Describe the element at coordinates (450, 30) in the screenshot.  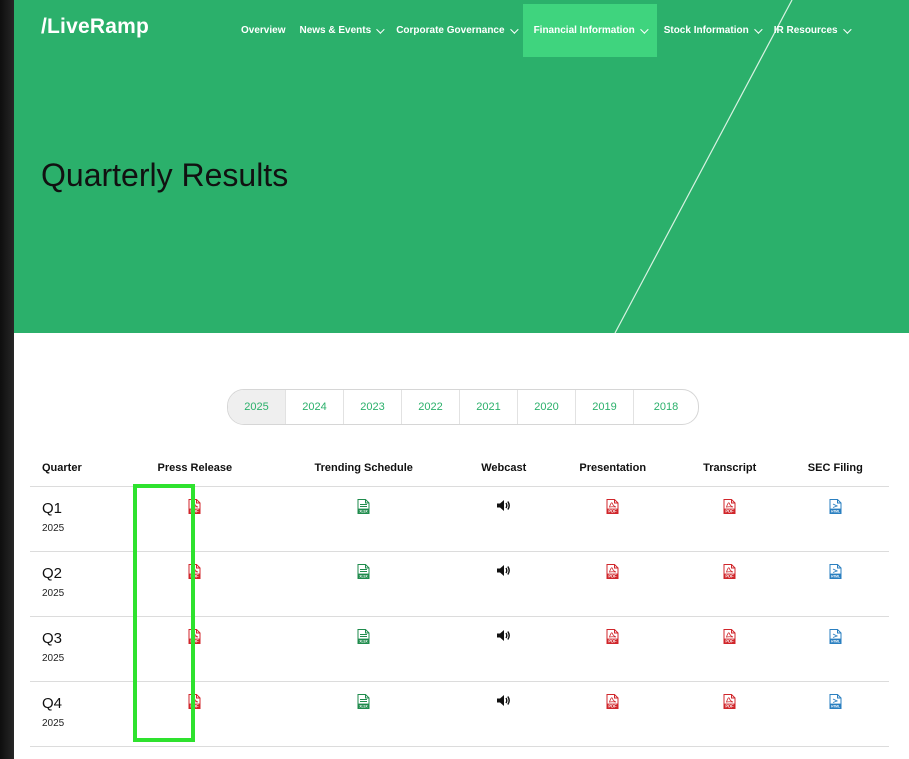
I see `nav-item-label: Corporate Governance` at that location.